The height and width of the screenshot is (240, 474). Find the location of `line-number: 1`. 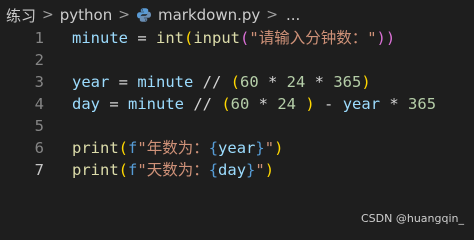

line-number: 1 is located at coordinates (39, 38).